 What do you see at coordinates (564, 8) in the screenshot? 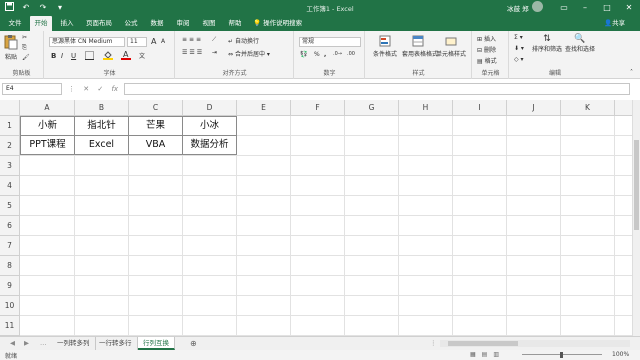
I see `ribbon-display-options-icon: ▭` at bounding box center [564, 8].